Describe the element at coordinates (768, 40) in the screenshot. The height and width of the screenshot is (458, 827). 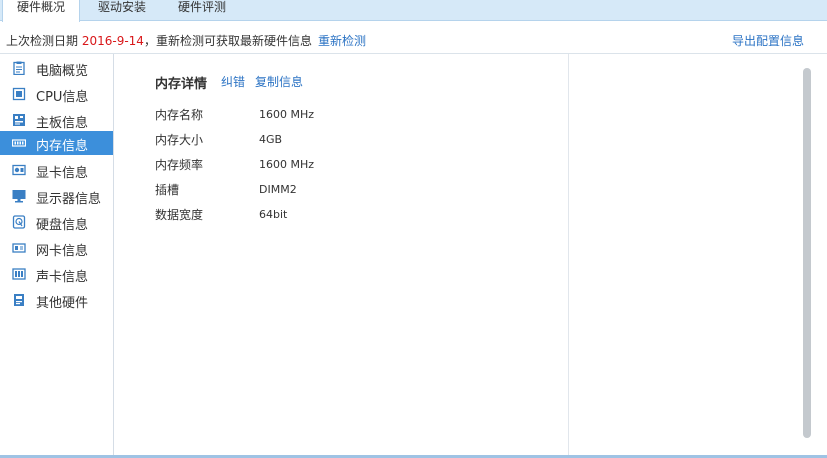
I see `export-config-link: 导出配置信息` at that location.